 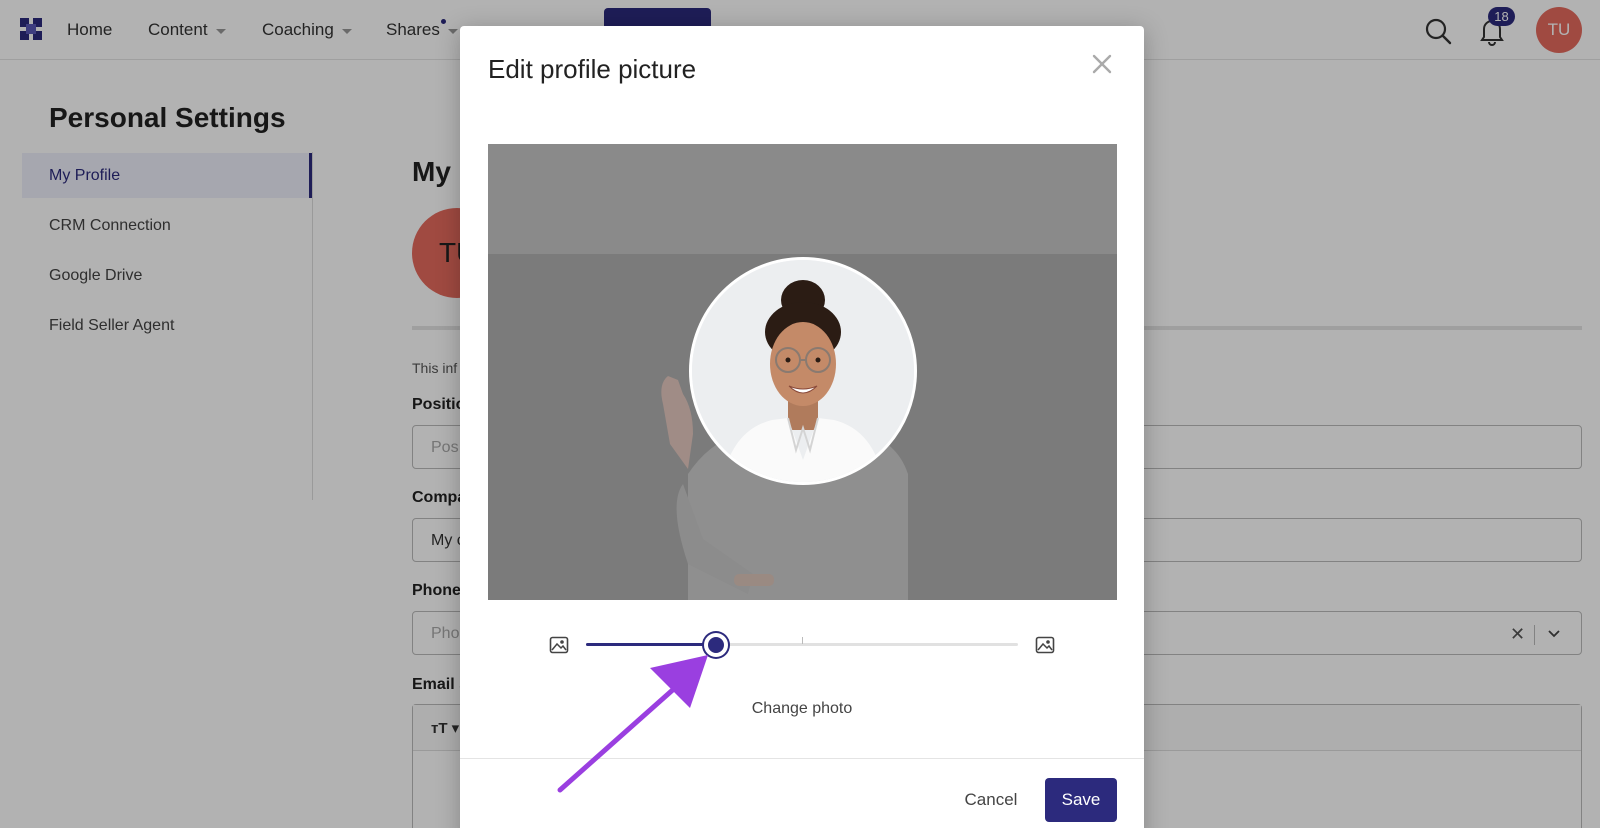 I want to click on change-photo-link: Change photo, so click(x=802, y=709).